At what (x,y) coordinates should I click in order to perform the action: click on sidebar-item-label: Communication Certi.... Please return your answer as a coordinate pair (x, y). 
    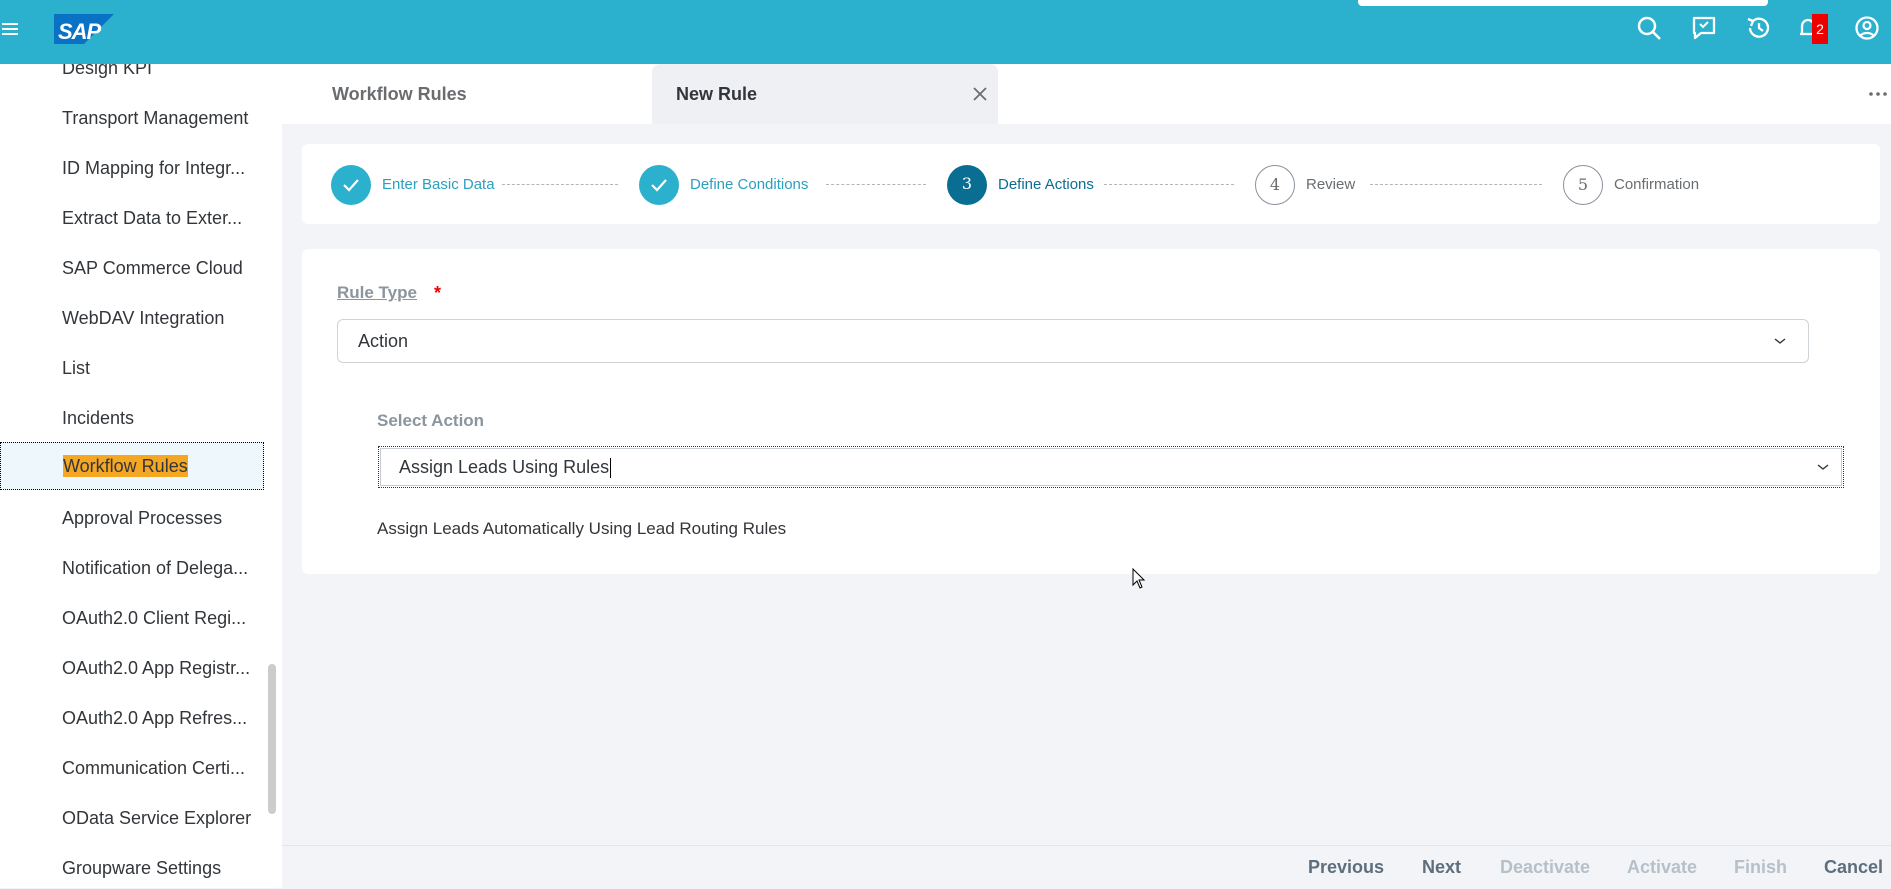
    Looking at the image, I should click on (154, 768).